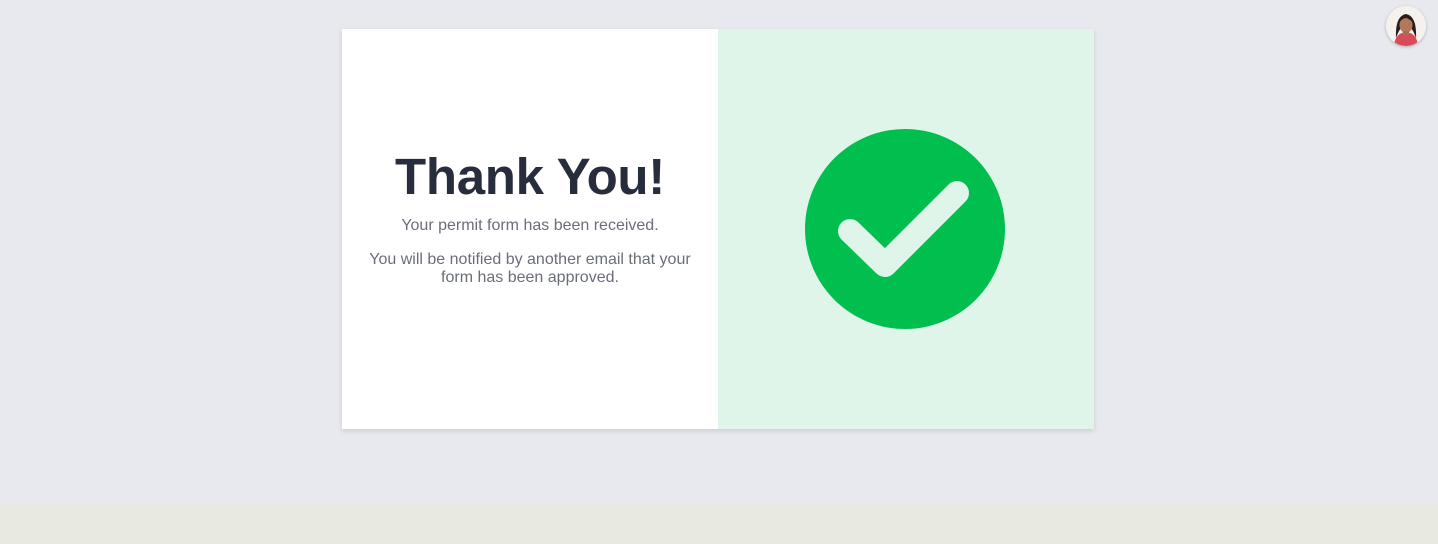 Image resolution: width=1438 pixels, height=544 pixels. I want to click on received-message: Your permit form has been received., so click(530, 225).